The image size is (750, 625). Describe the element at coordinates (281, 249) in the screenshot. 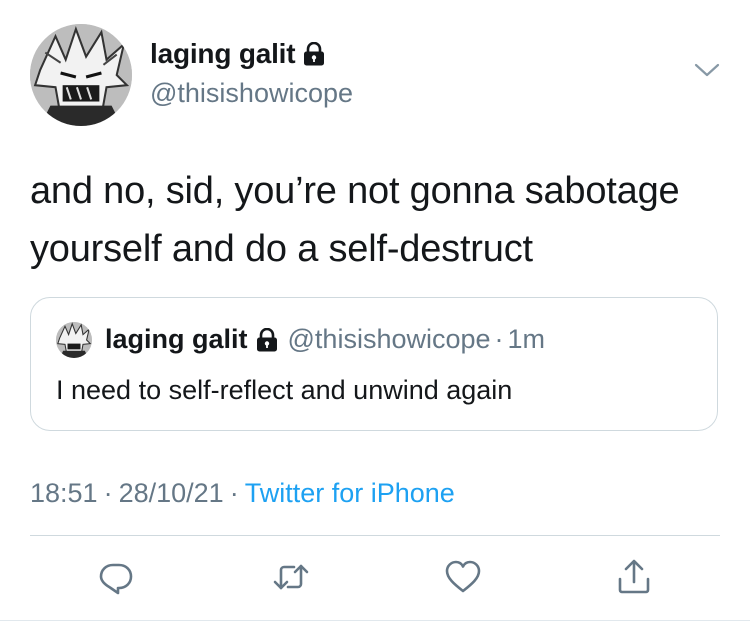

I see `tweet-text-line: yourself and do a self-destruct` at that location.